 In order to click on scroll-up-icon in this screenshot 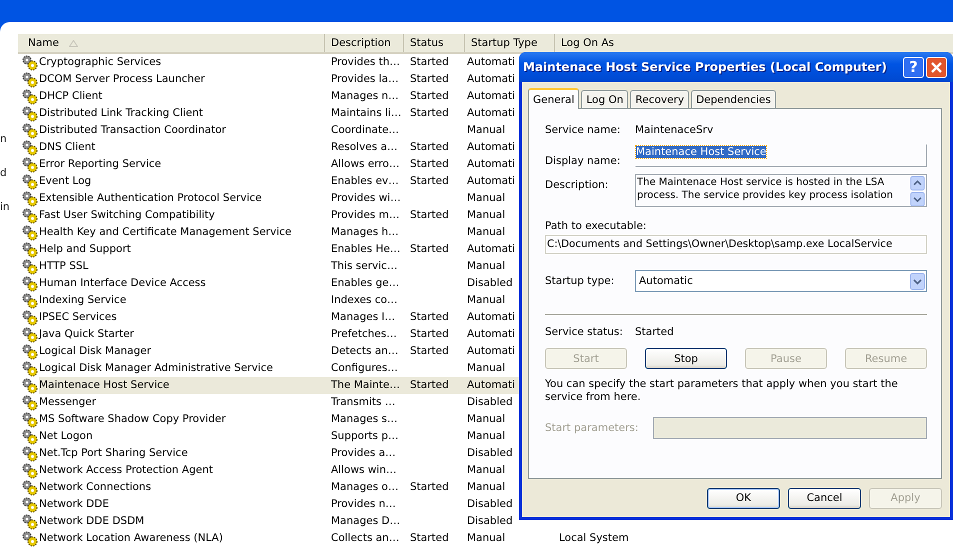, I will do `click(917, 183)`.